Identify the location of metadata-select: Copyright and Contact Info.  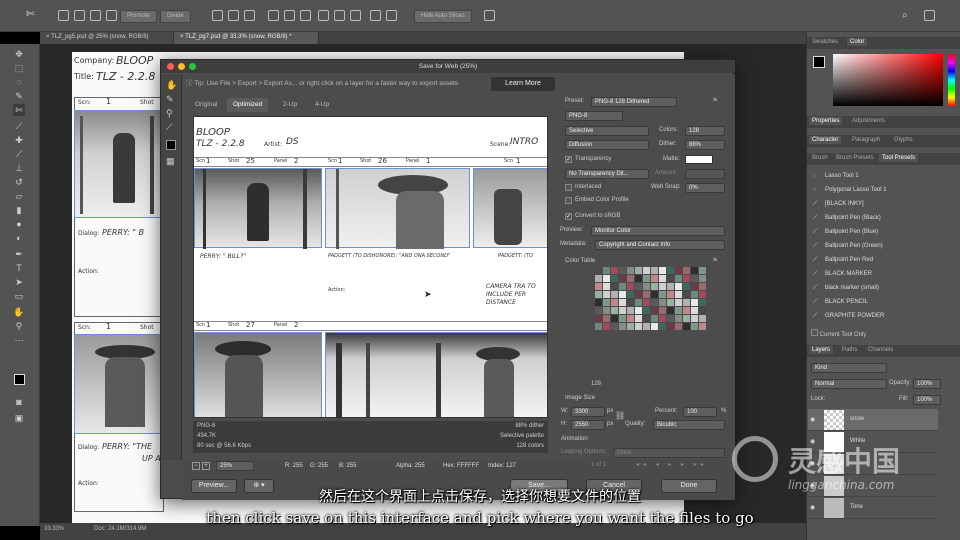
(660, 245).